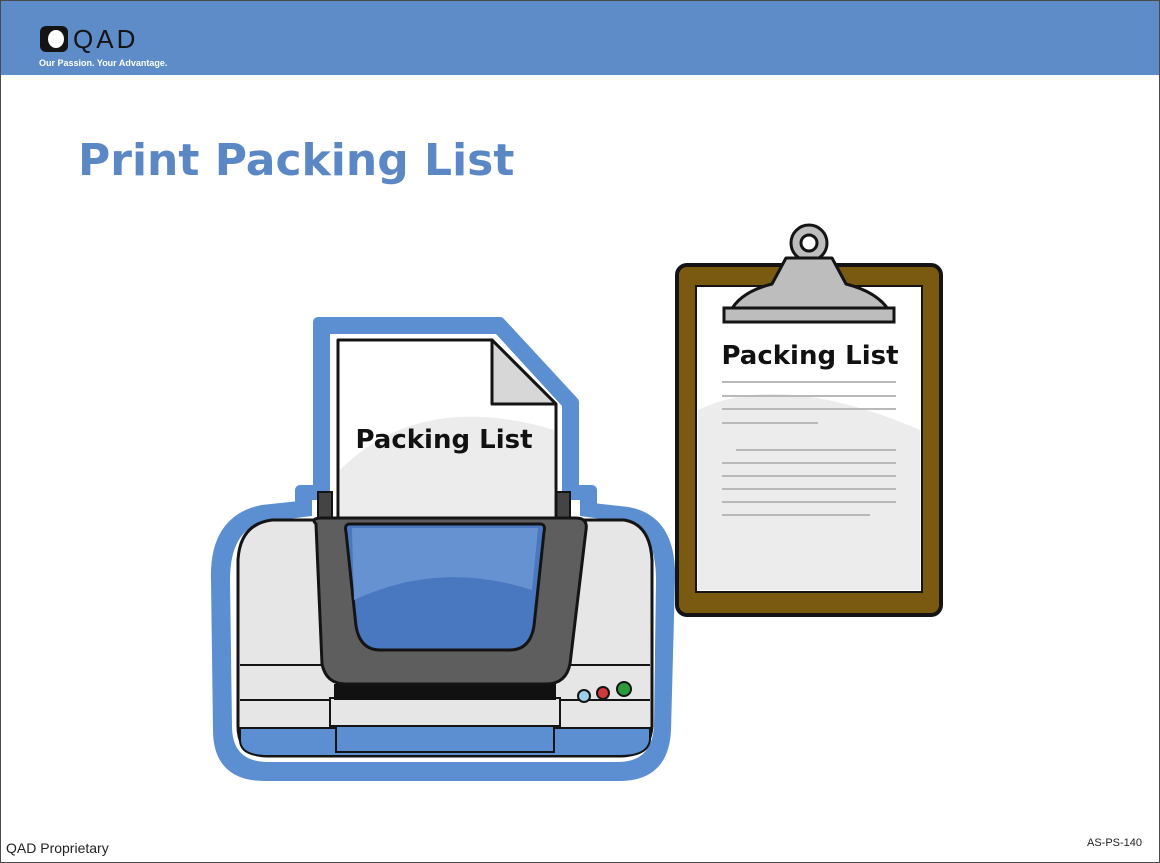 The height and width of the screenshot is (863, 1160). Describe the element at coordinates (1115, 843) in the screenshot. I see `slide-code: AS-PS-140` at that location.